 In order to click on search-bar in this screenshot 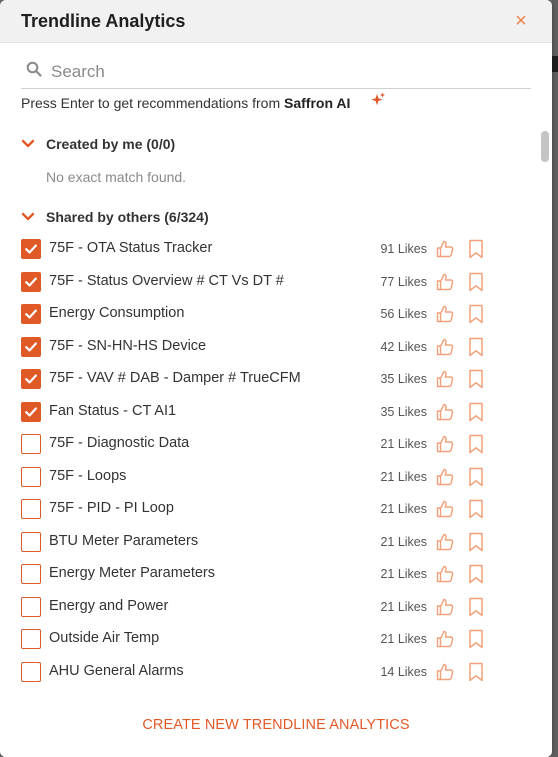, I will do `click(276, 72)`.